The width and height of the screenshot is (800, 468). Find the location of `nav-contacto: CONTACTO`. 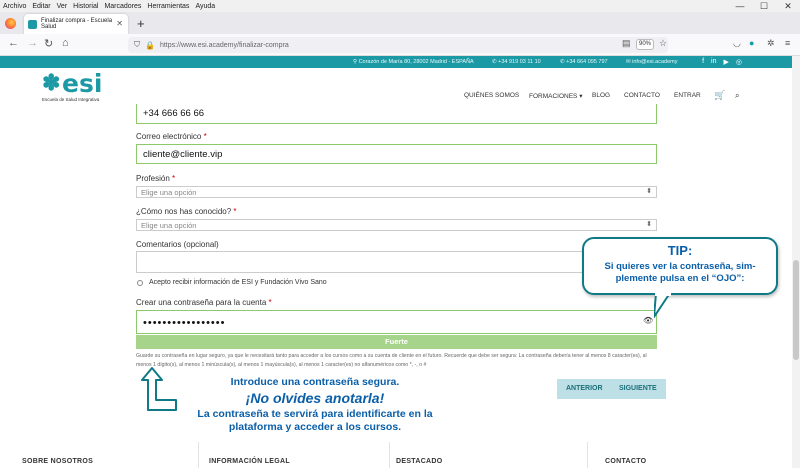

nav-contacto: CONTACTO is located at coordinates (642, 95).